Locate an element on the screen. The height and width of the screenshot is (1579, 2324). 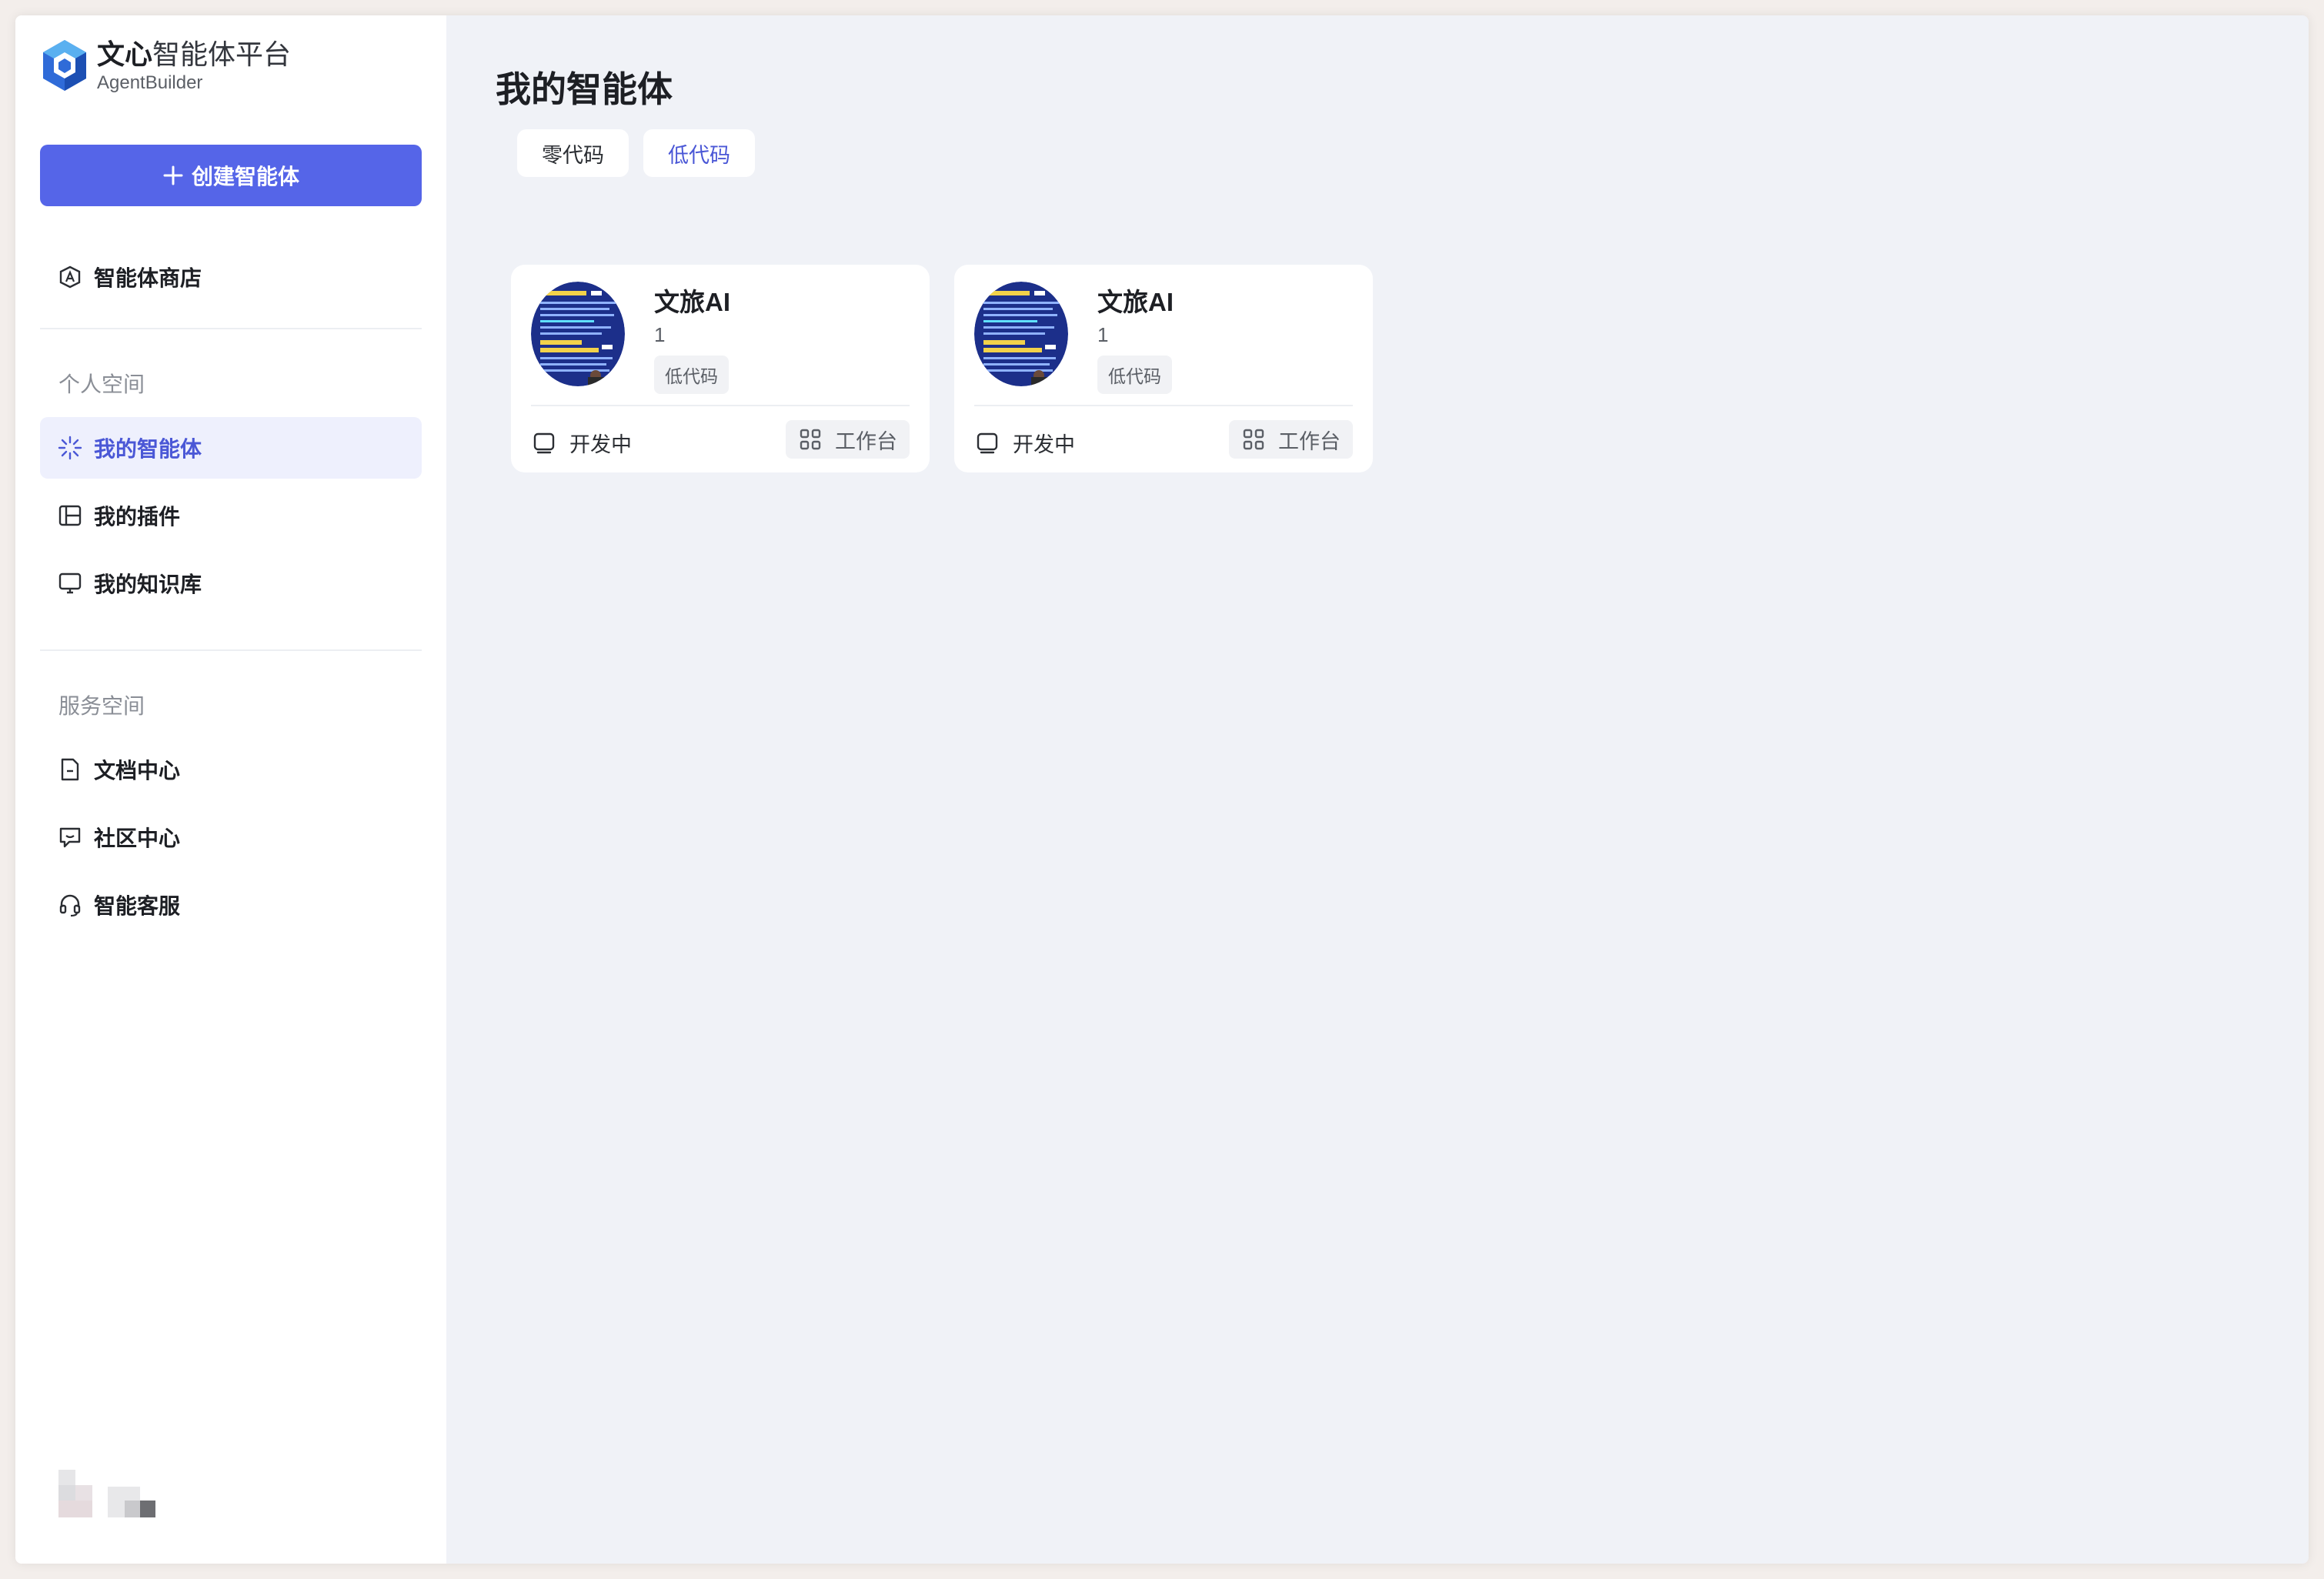
user-avatar is located at coordinates (116, 1497).